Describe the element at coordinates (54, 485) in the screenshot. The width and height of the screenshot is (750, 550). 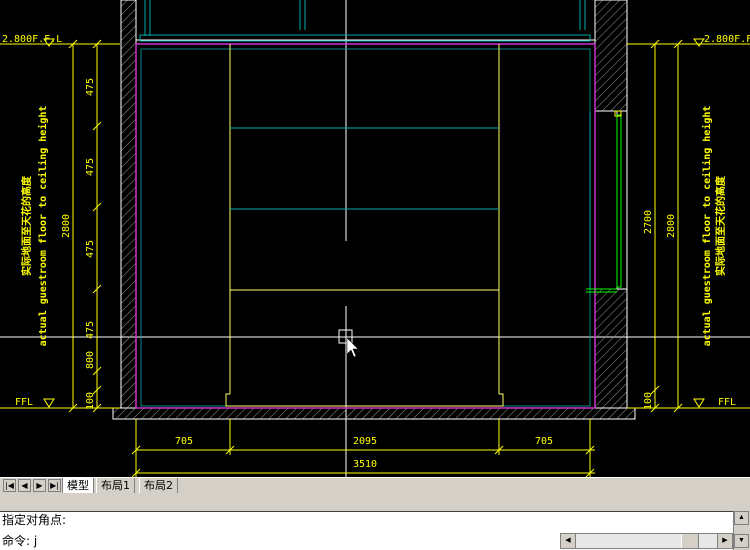
I see `last-icon: ▶|` at that location.